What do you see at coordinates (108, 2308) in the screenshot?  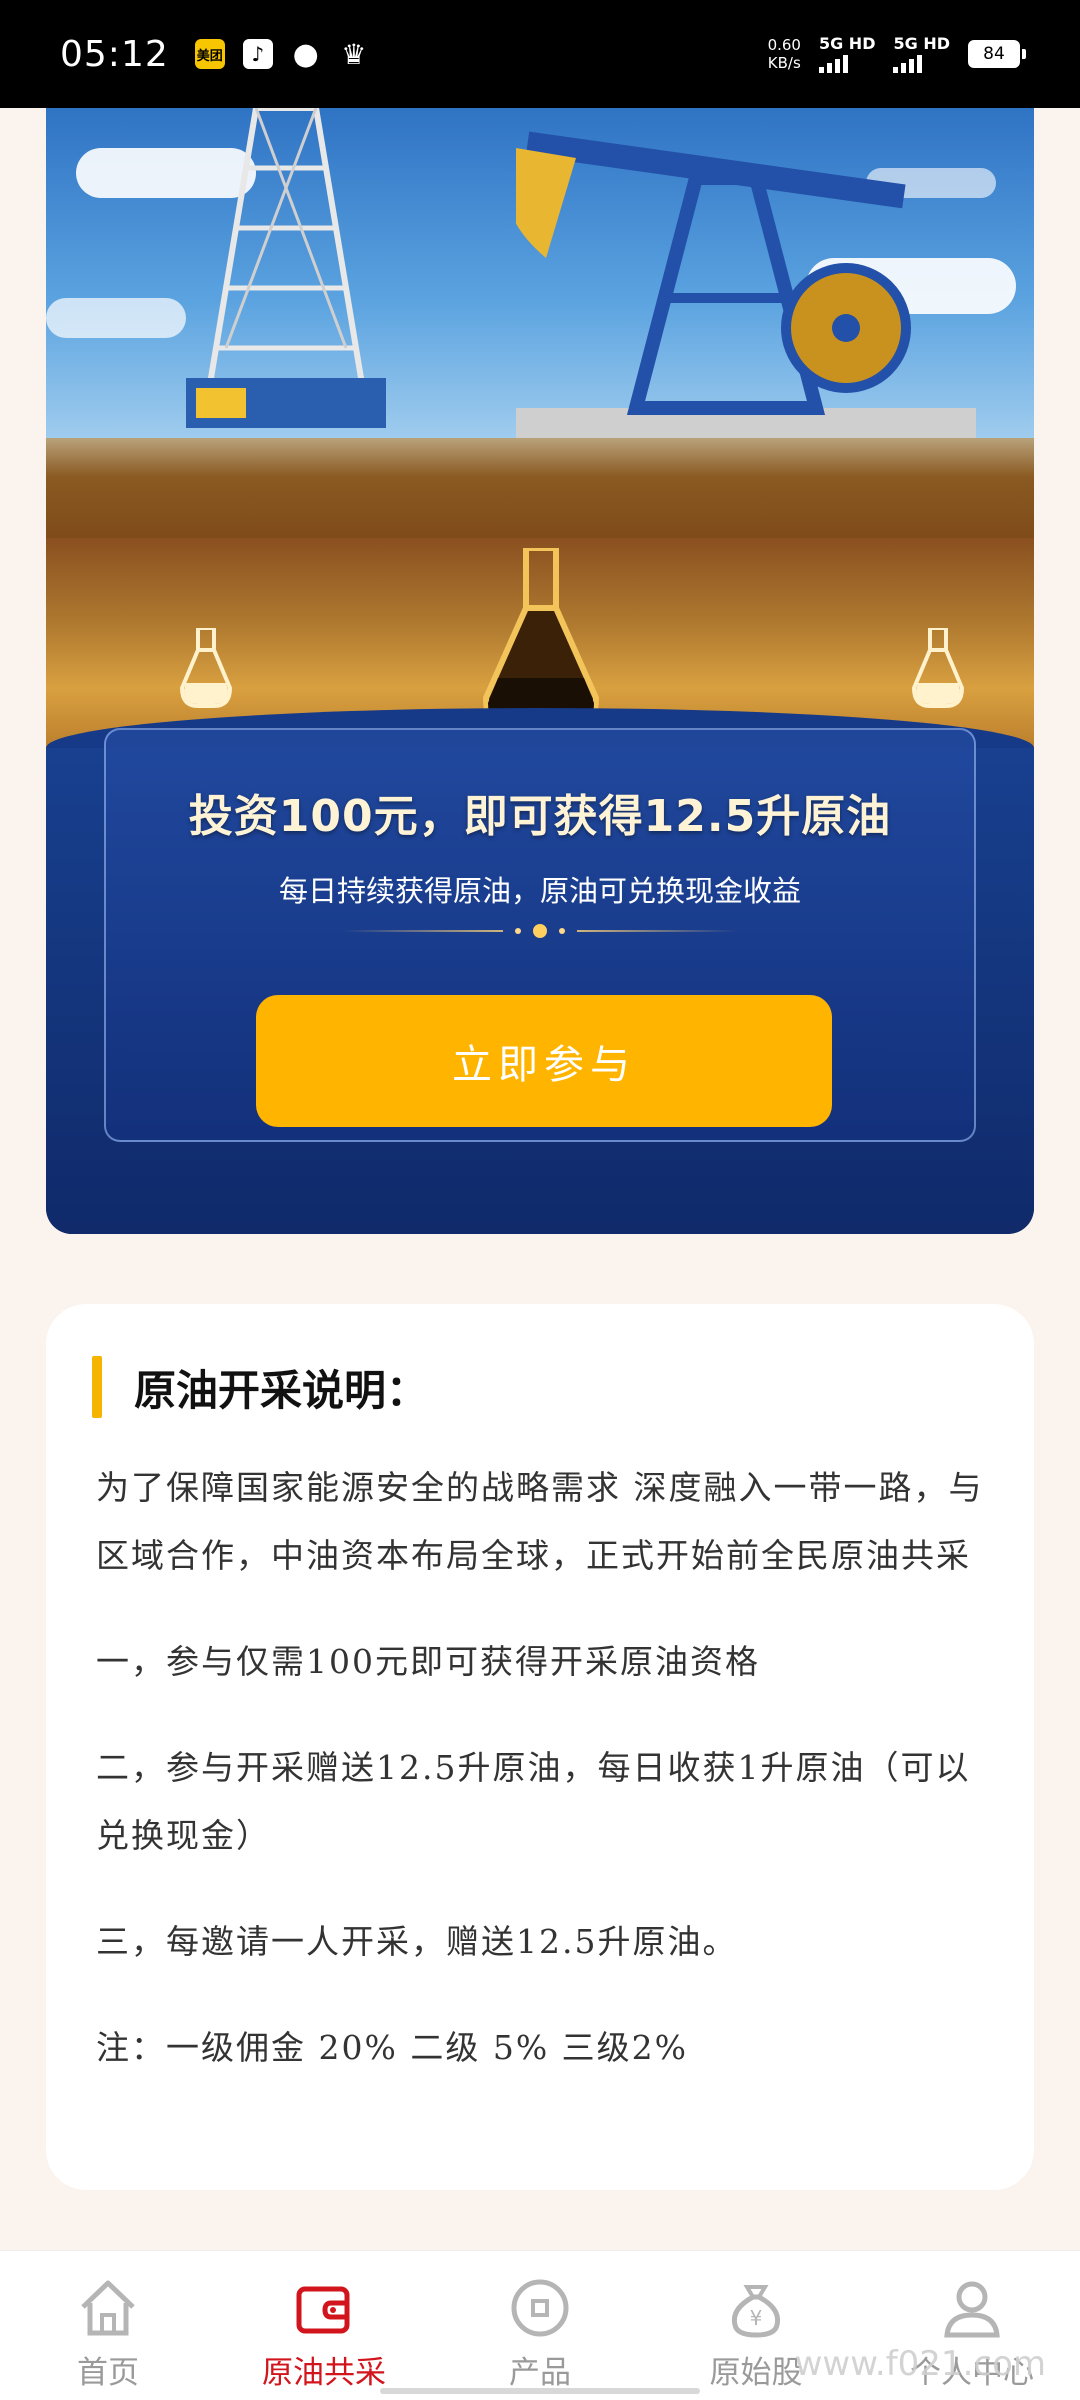 I see `home-icon` at bounding box center [108, 2308].